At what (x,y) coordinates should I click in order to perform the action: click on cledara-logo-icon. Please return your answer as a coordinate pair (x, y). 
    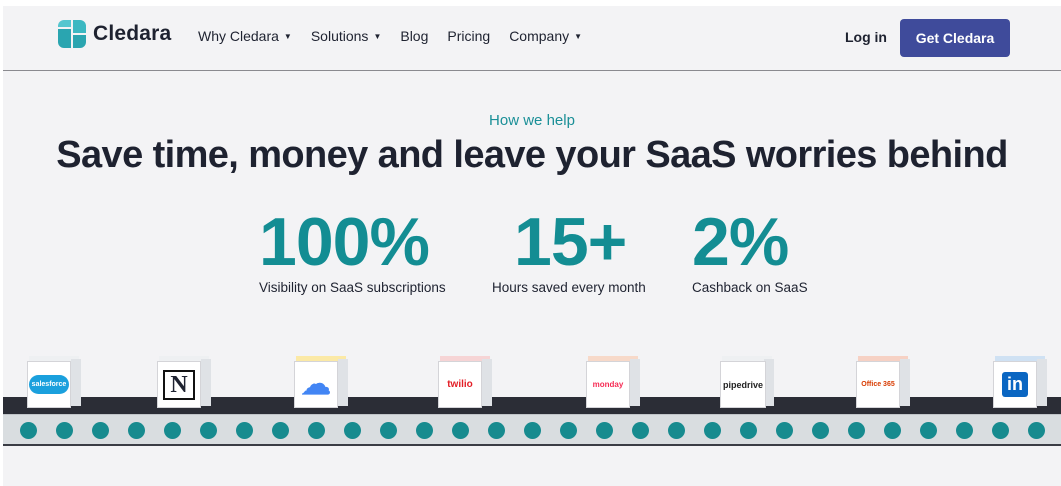
    Looking at the image, I should click on (72, 34).